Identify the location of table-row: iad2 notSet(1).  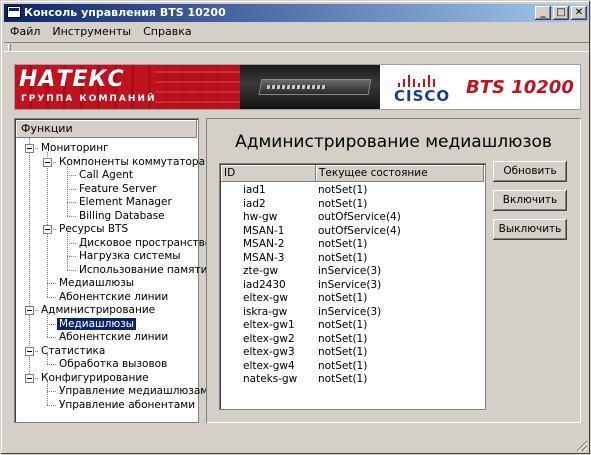
(352, 205).